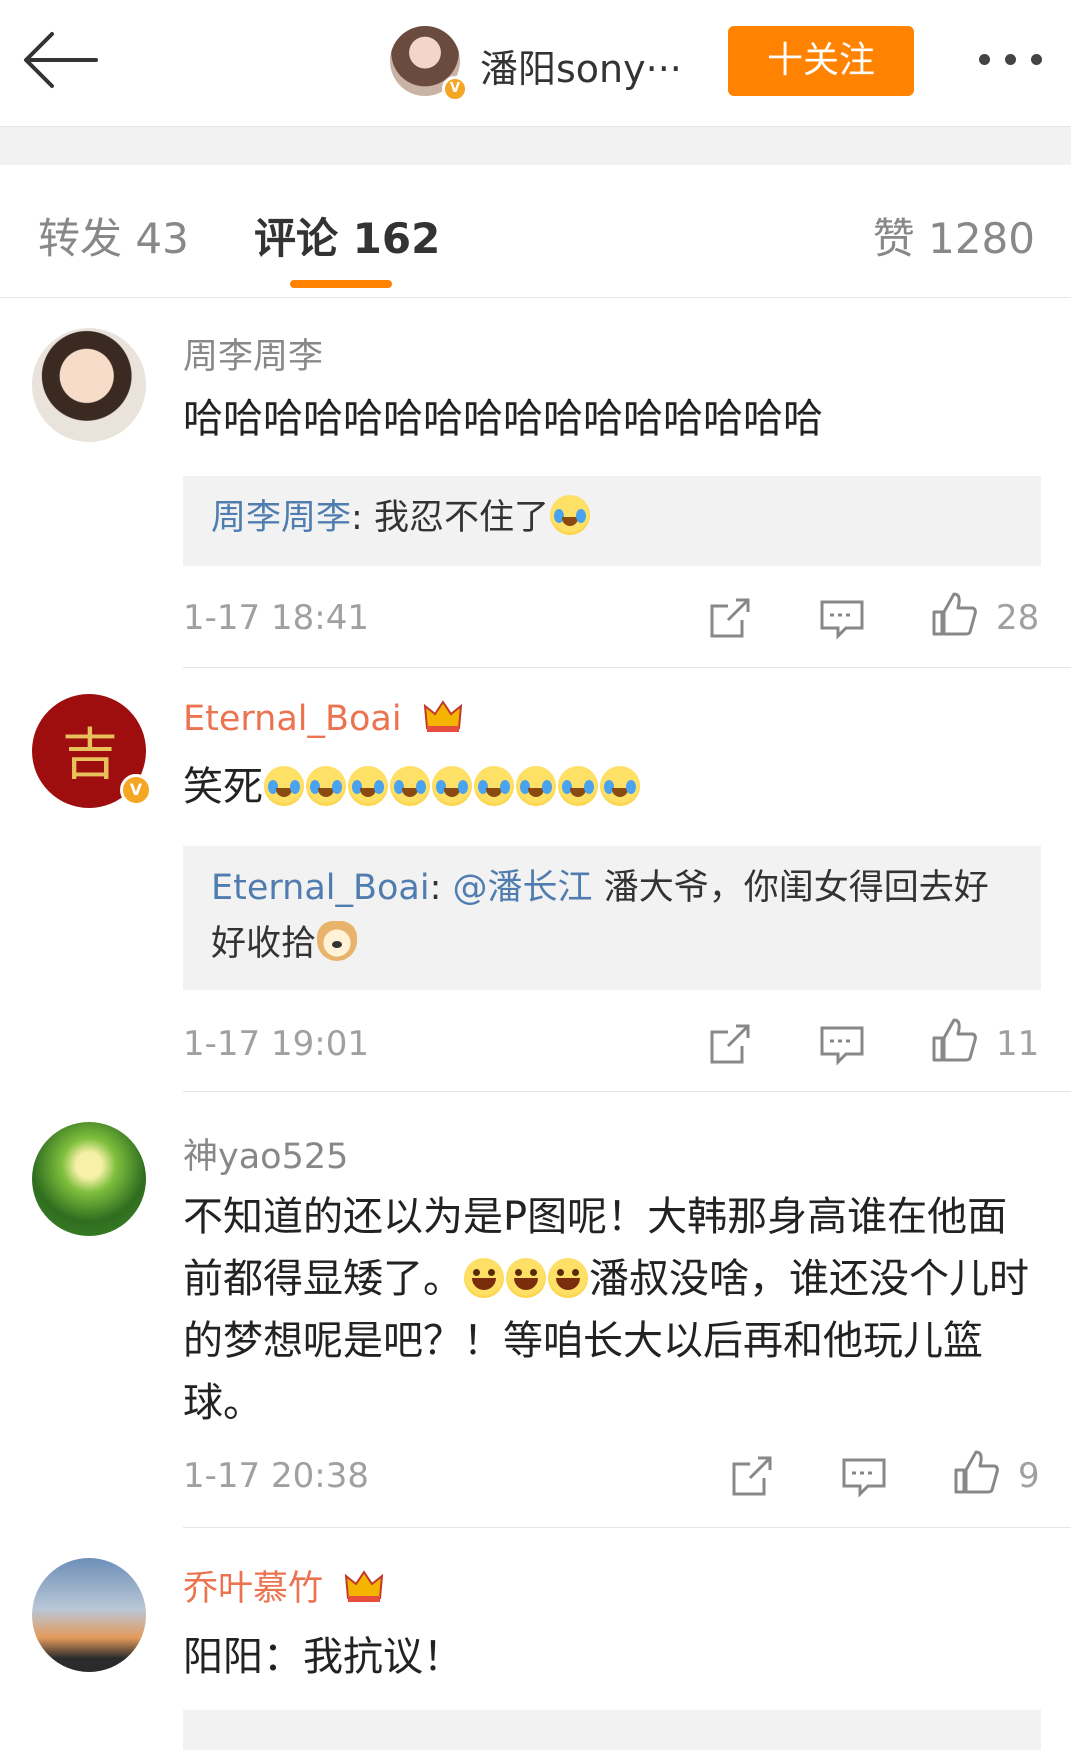  What do you see at coordinates (429, 64) in the screenshot?
I see `author-avatar: V` at bounding box center [429, 64].